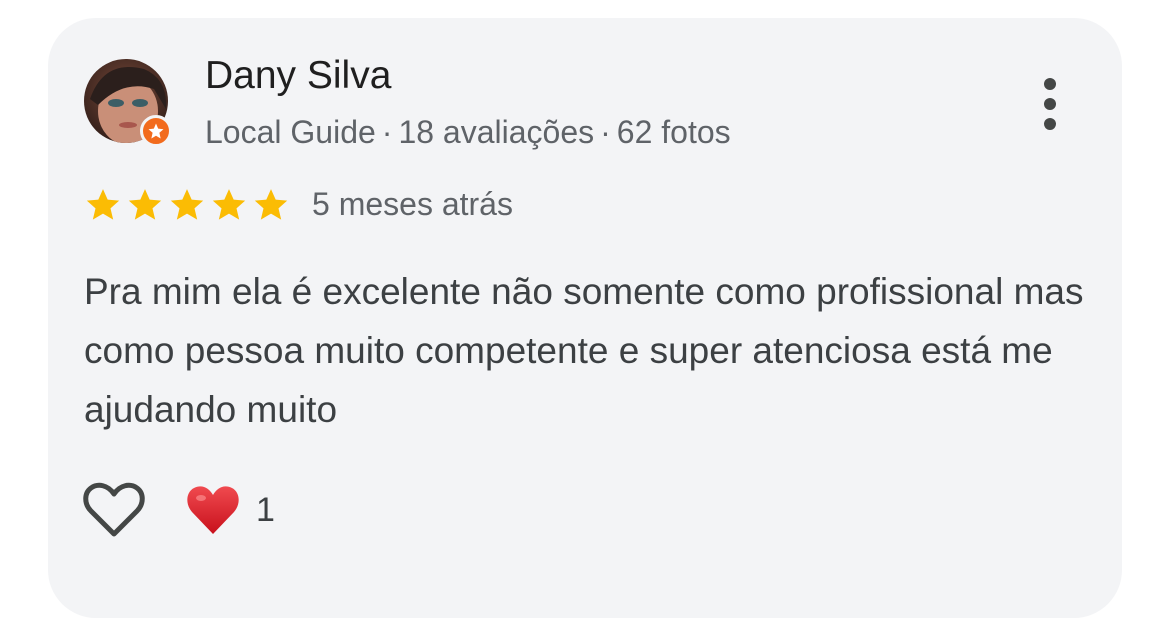 This screenshot has height=618, width=1170. What do you see at coordinates (496, 132) in the screenshot?
I see `author-review-count: 18 avaliações` at bounding box center [496, 132].